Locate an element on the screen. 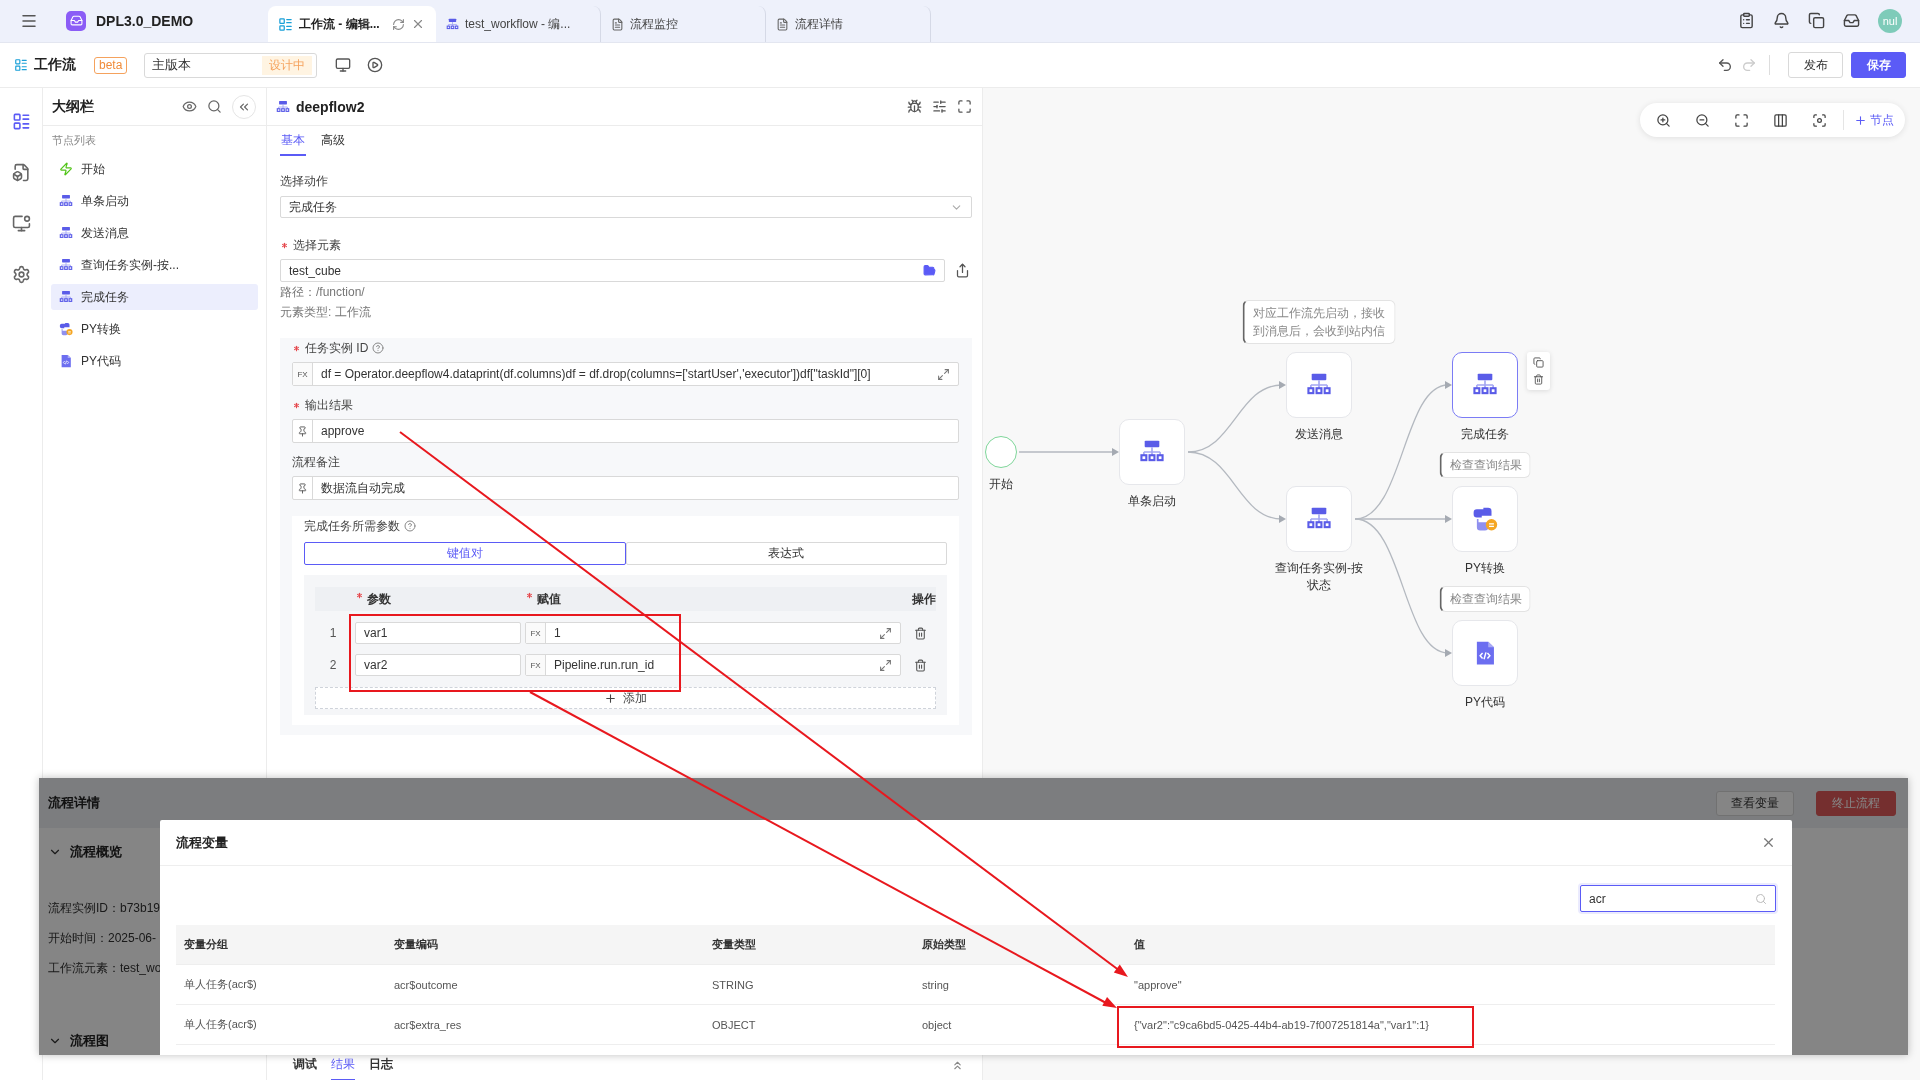 The width and height of the screenshot is (1920, 1080). outline-item: PY转换 is located at coordinates (154, 329).